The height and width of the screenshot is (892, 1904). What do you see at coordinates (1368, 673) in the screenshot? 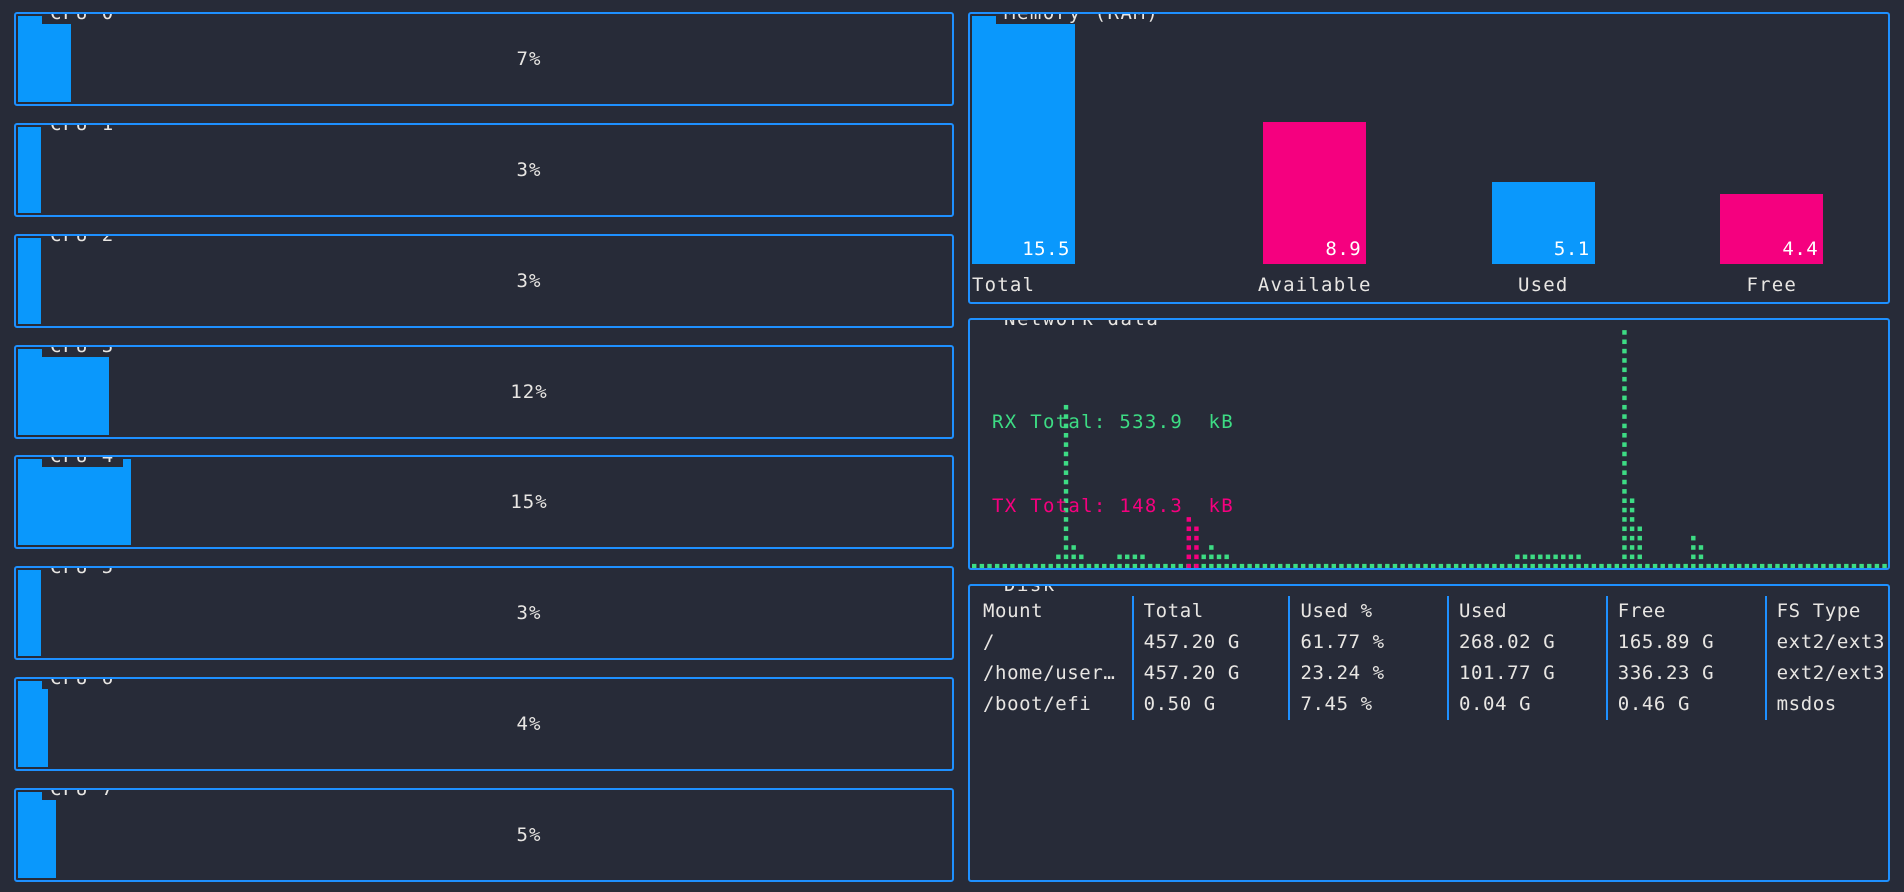
I see `disk-cell-used_percent: 23.24 %` at bounding box center [1368, 673].